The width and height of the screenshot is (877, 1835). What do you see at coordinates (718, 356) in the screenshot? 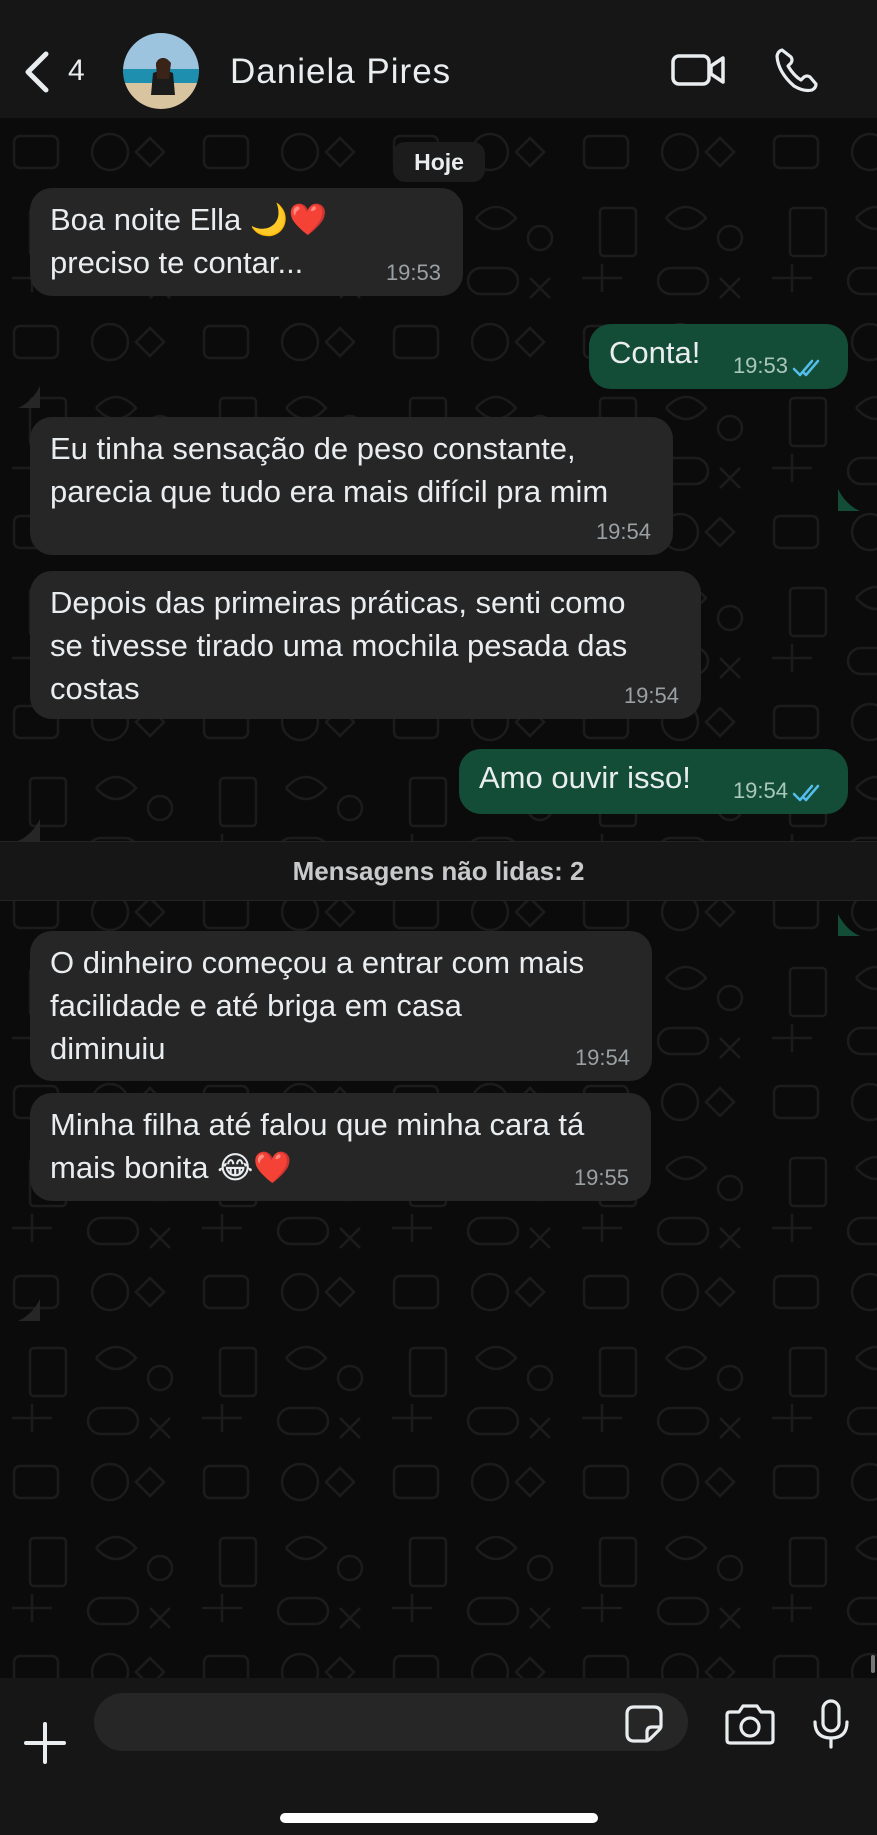
I see `message-outgoing: Conta! 19:53` at bounding box center [718, 356].